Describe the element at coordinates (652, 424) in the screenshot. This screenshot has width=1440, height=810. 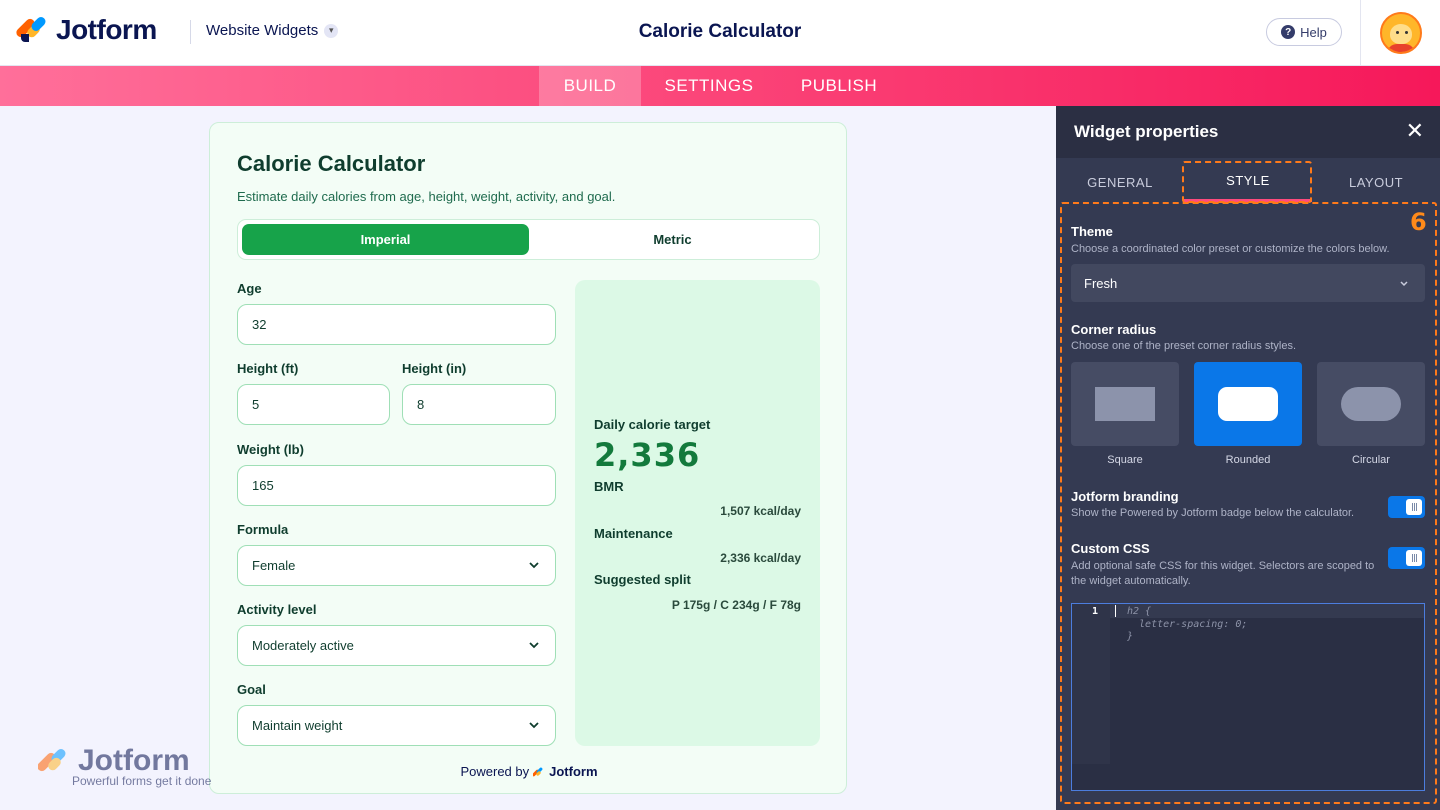
I see `target-label: Daily calorie target` at that location.